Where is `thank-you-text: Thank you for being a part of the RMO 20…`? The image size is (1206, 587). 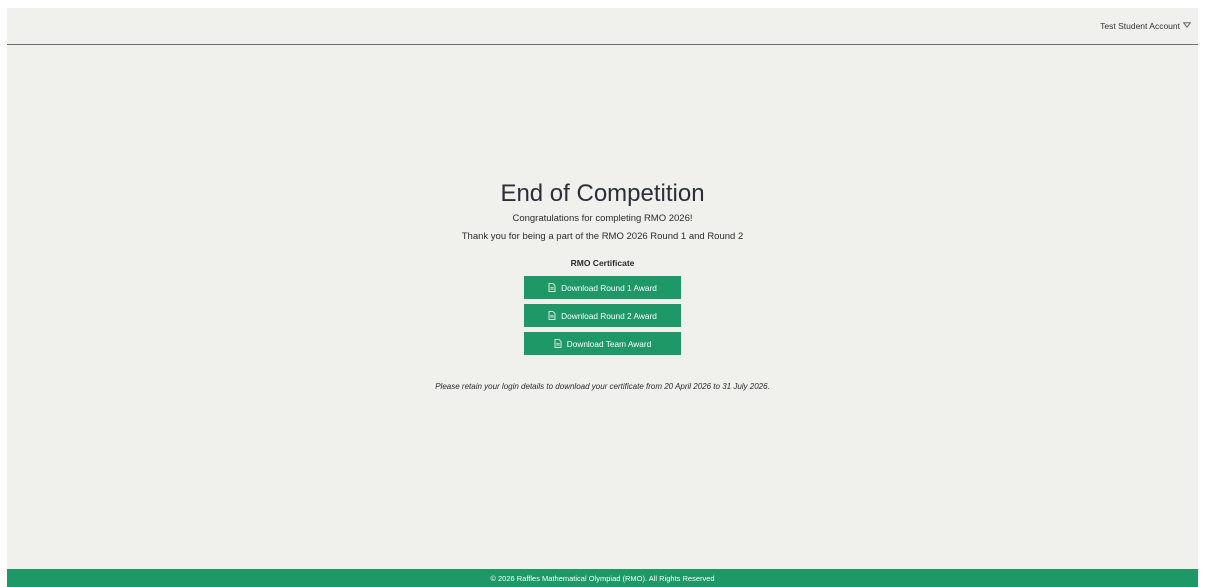
thank-you-text: Thank you for being a part of the RMO 20… is located at coordinates (602, 236).